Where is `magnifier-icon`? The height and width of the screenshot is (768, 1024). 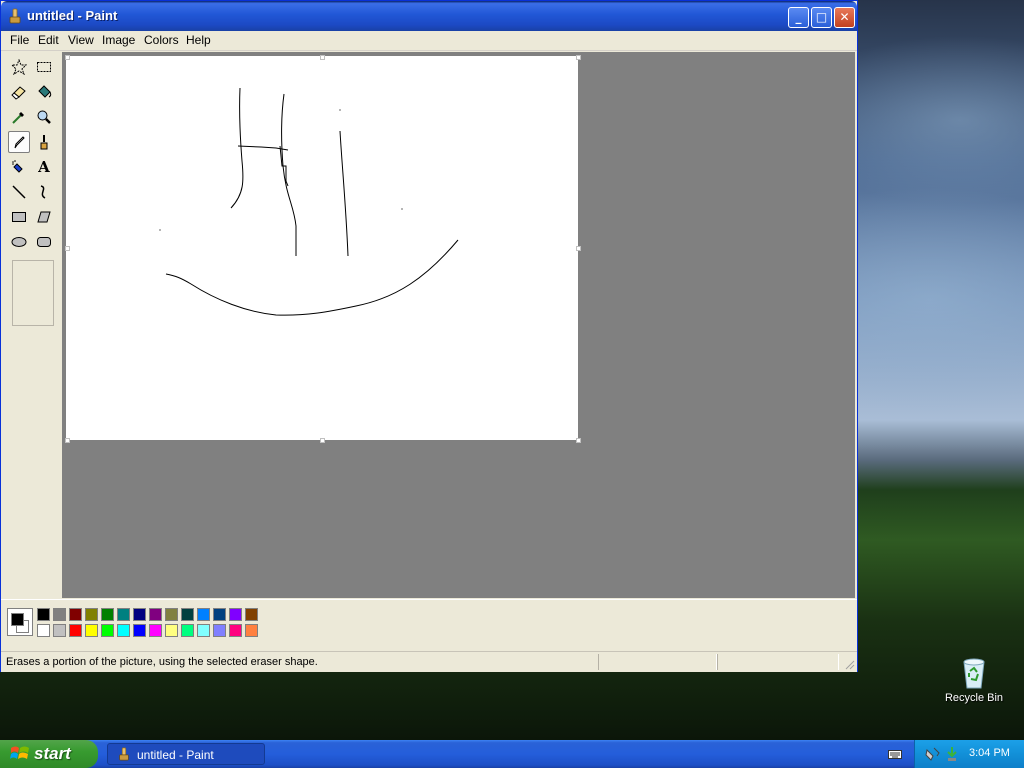 magnifier-icon is located at coordinates (44, 117).